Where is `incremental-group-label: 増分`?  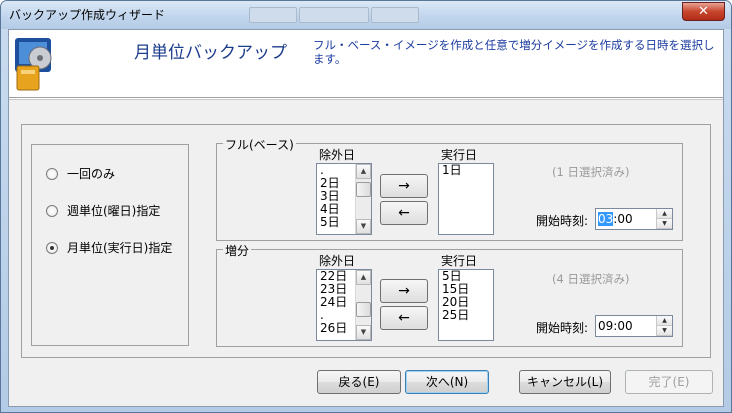
incremental-group-label: 増分 is located at coordinates (237, 250).